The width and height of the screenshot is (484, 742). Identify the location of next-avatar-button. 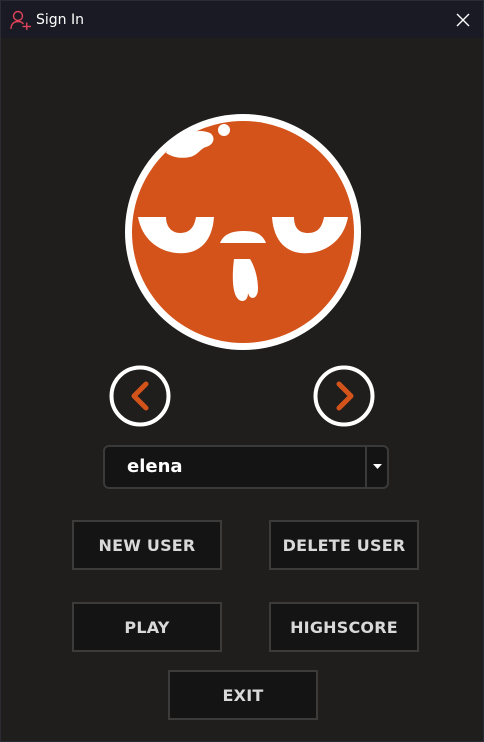
(344, 396).